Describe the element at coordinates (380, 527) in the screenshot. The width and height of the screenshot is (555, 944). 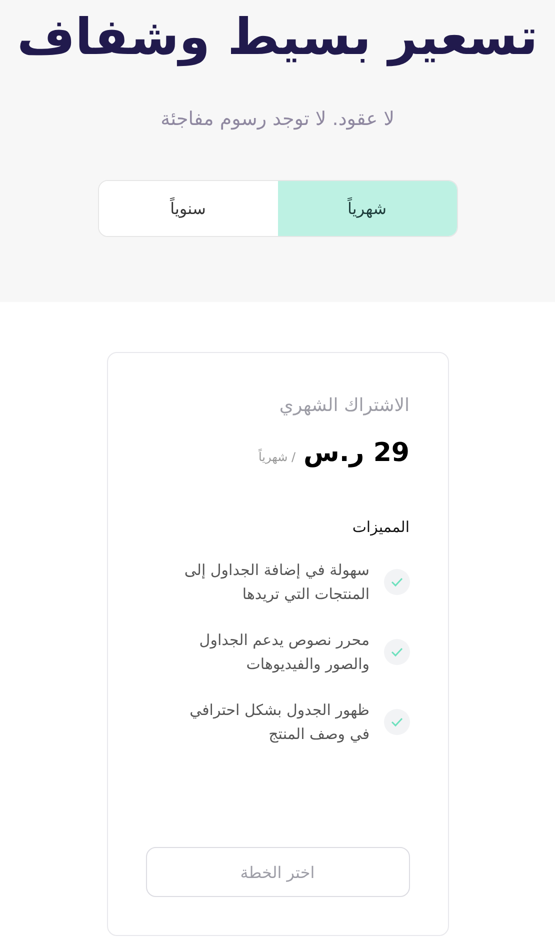
I see `features-heading: المميزات` at that location.